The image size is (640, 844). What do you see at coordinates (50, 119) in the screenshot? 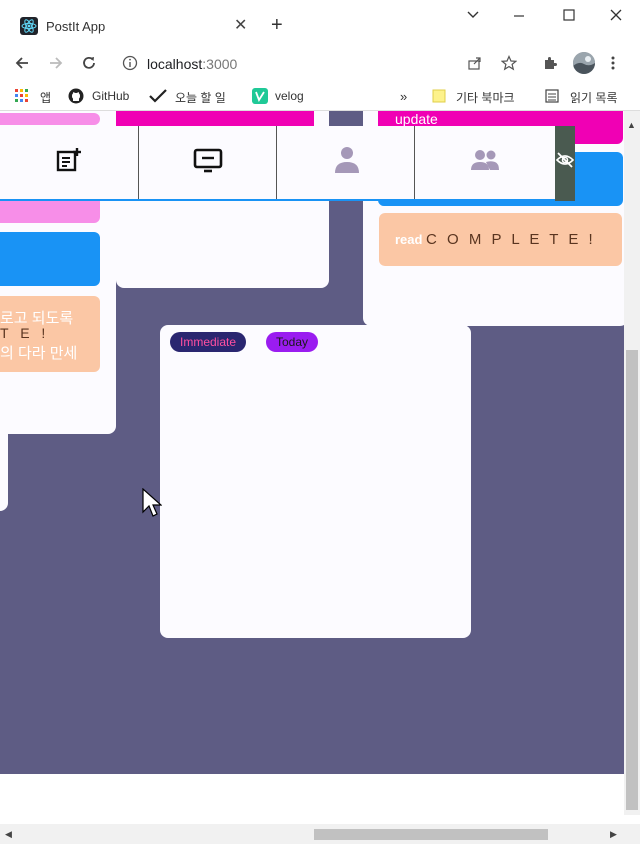
I see `left-top-strip` at bounding box center [50, 119].